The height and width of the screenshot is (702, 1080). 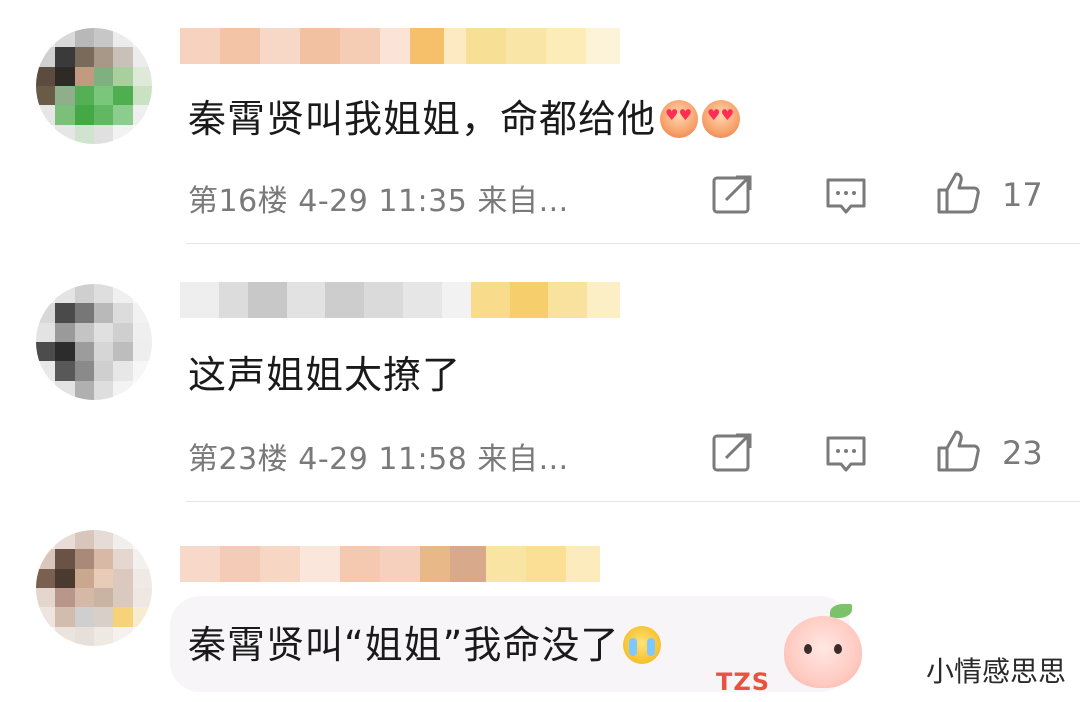 What do you see at coordinates (995, 671) in the screenshot?
I see `watermark: 小情感思思` at bounding box center [995, 671].